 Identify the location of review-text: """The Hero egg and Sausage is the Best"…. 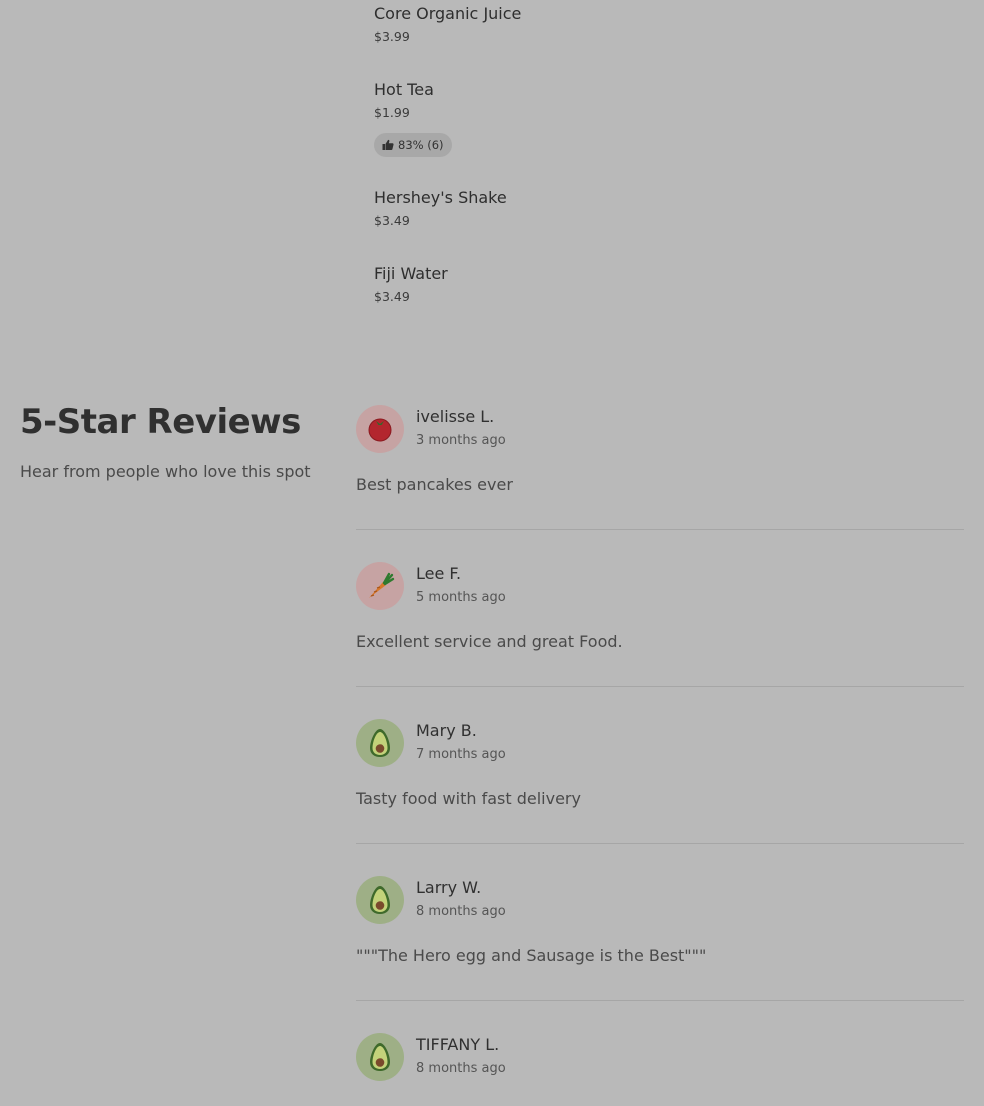
(531, 955).